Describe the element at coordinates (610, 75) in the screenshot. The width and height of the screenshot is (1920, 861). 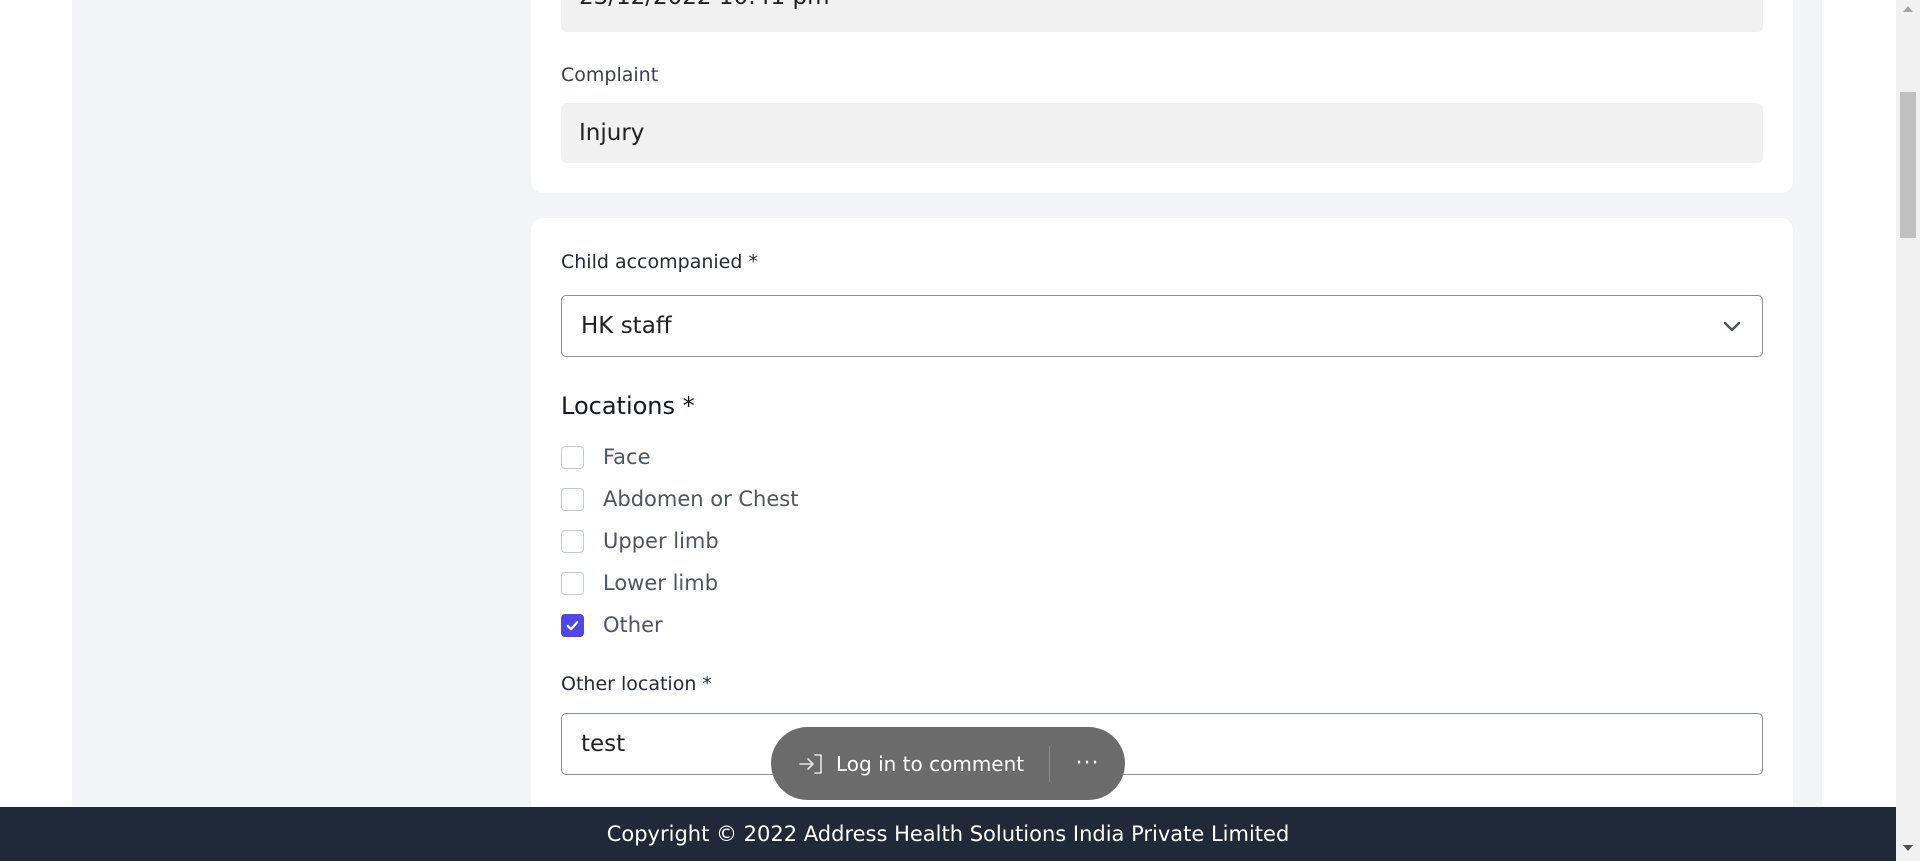
I see `complaint-label: Complaint` at that location.